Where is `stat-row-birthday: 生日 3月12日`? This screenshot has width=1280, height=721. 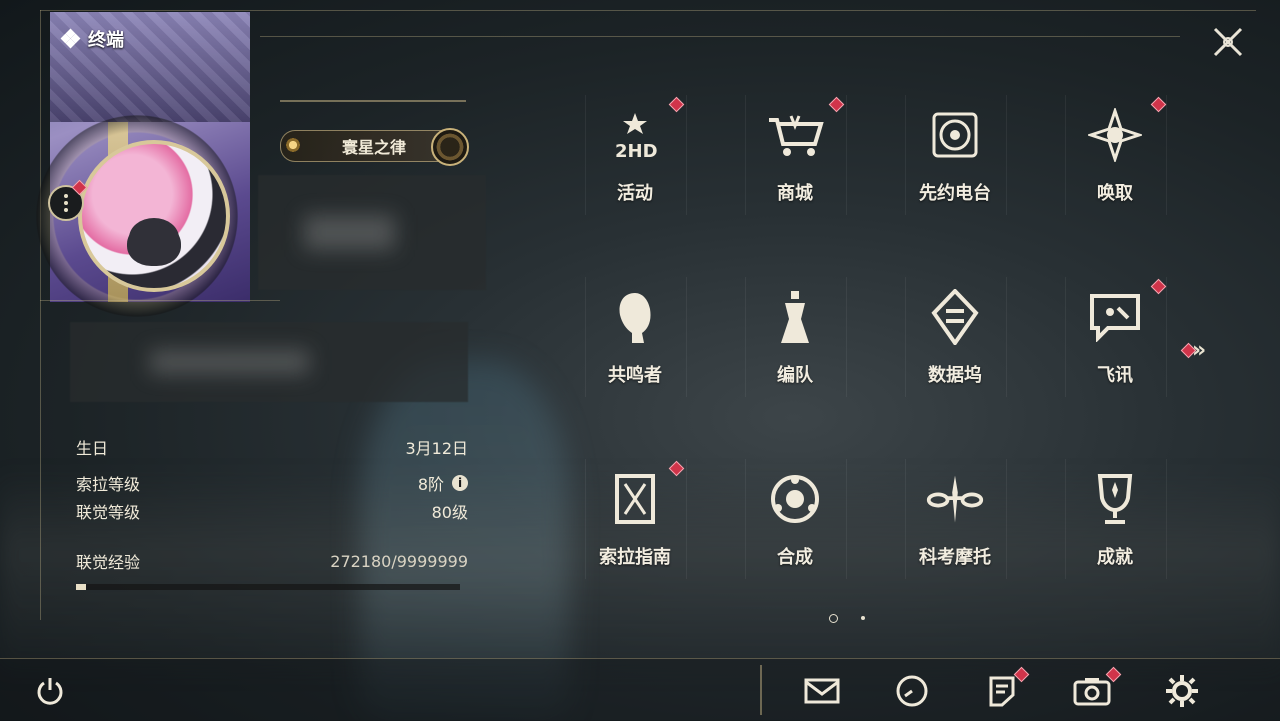
stat-row-birthday: 生日 3月12日 is located at coordinates (272, 447).